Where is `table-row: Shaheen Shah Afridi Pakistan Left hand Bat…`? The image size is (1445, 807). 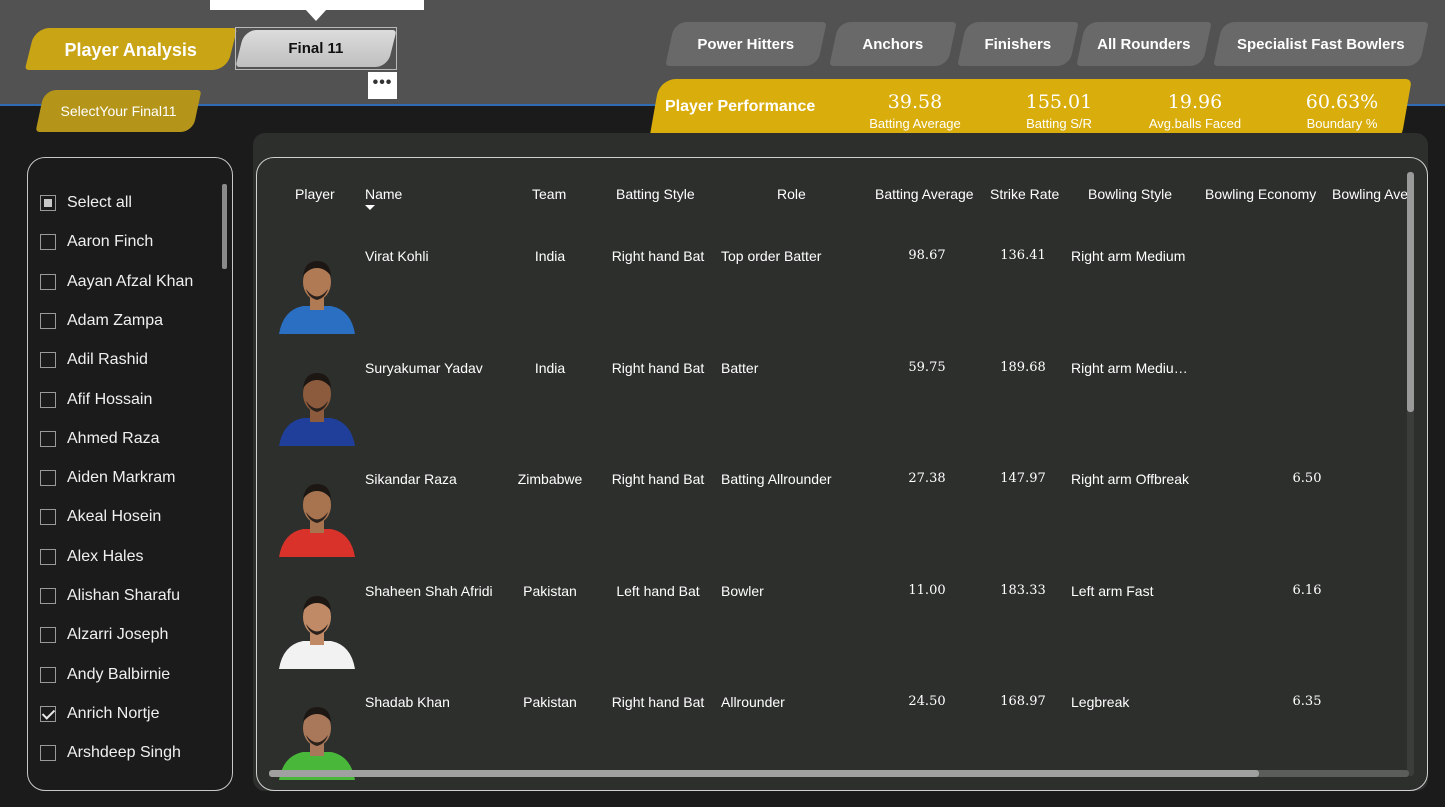 table-row: Shaheen Shah Afridi Pakistan Left hand Bat… is located at coordinates (832, 628).